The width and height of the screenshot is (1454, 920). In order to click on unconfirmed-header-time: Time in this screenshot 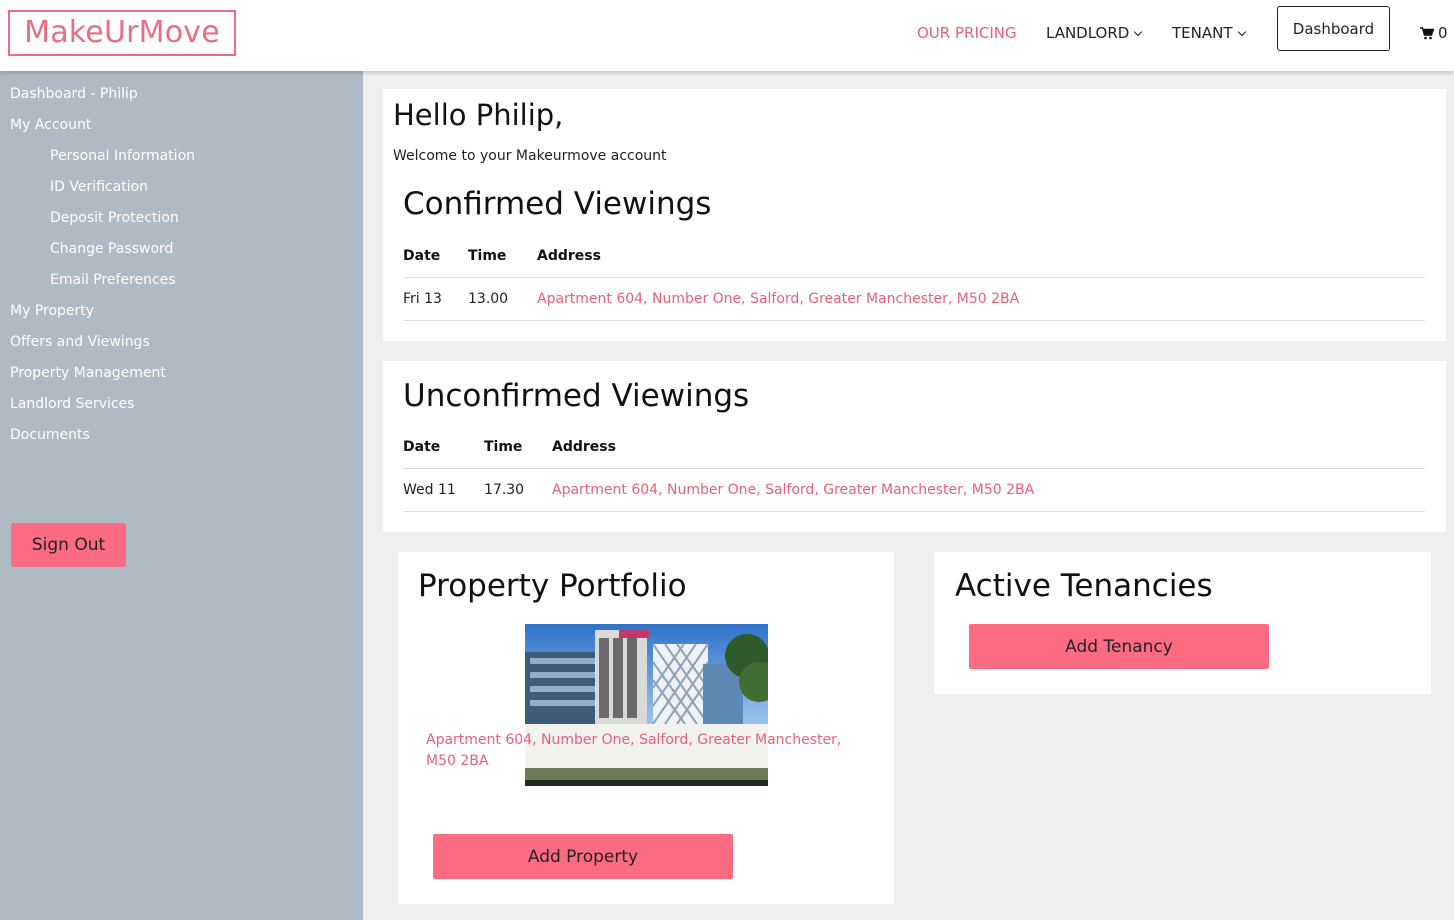, I will do `click(503, 447)`.